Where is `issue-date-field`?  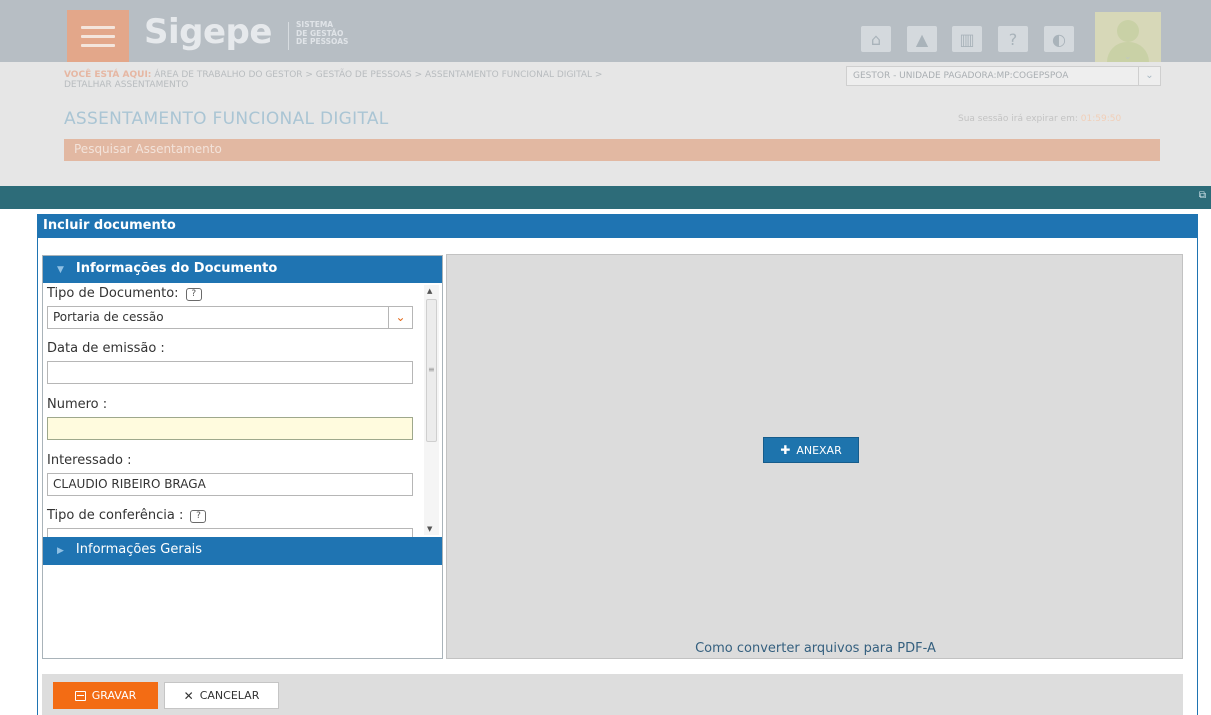
issue-date-field is located at coordinates (230, 372).